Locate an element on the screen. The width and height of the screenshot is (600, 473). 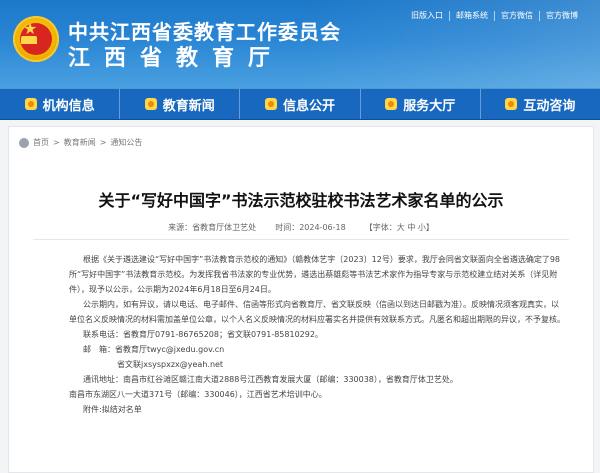
article-date: 时间：2024-06-18 is located at coordinates (310, 227).